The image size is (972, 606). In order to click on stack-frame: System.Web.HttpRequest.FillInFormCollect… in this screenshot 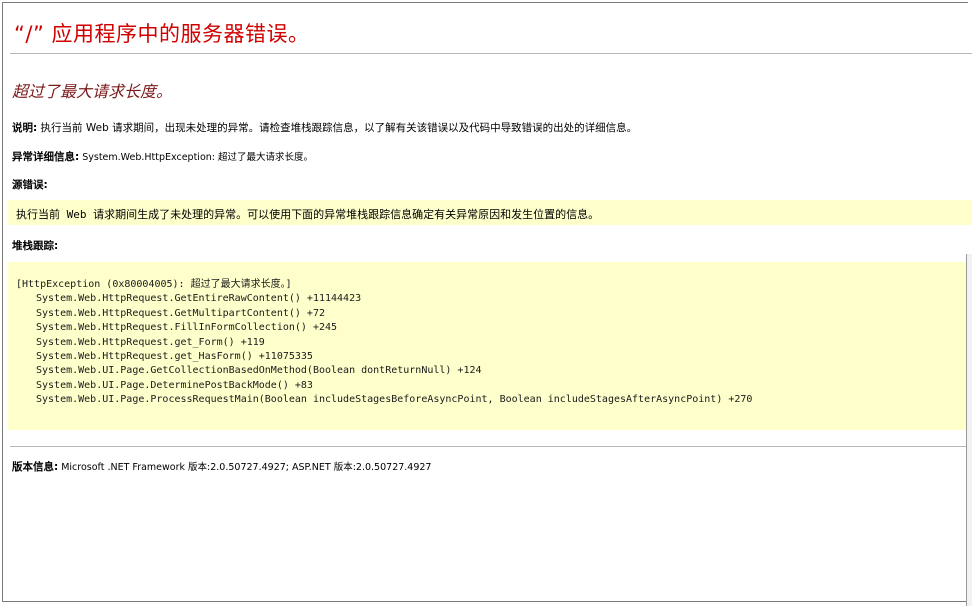, I will do `click(187, 328)`.